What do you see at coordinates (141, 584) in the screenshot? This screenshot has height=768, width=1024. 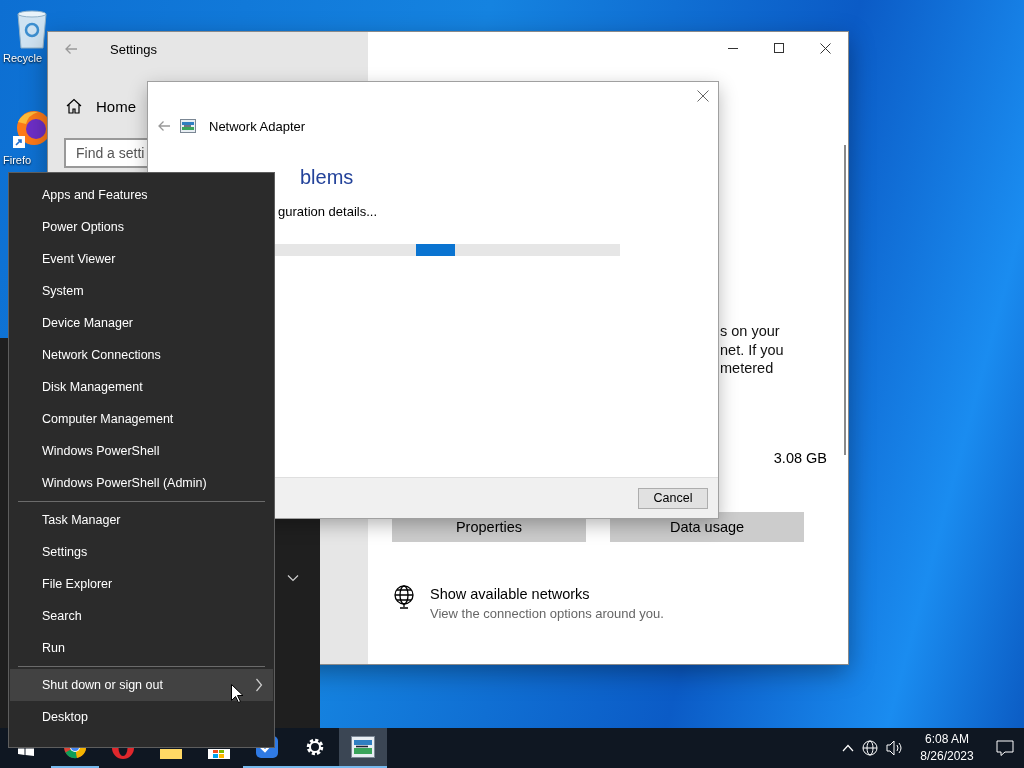 I see `menu-item: File Explorer` at bounding box center [141, 584].